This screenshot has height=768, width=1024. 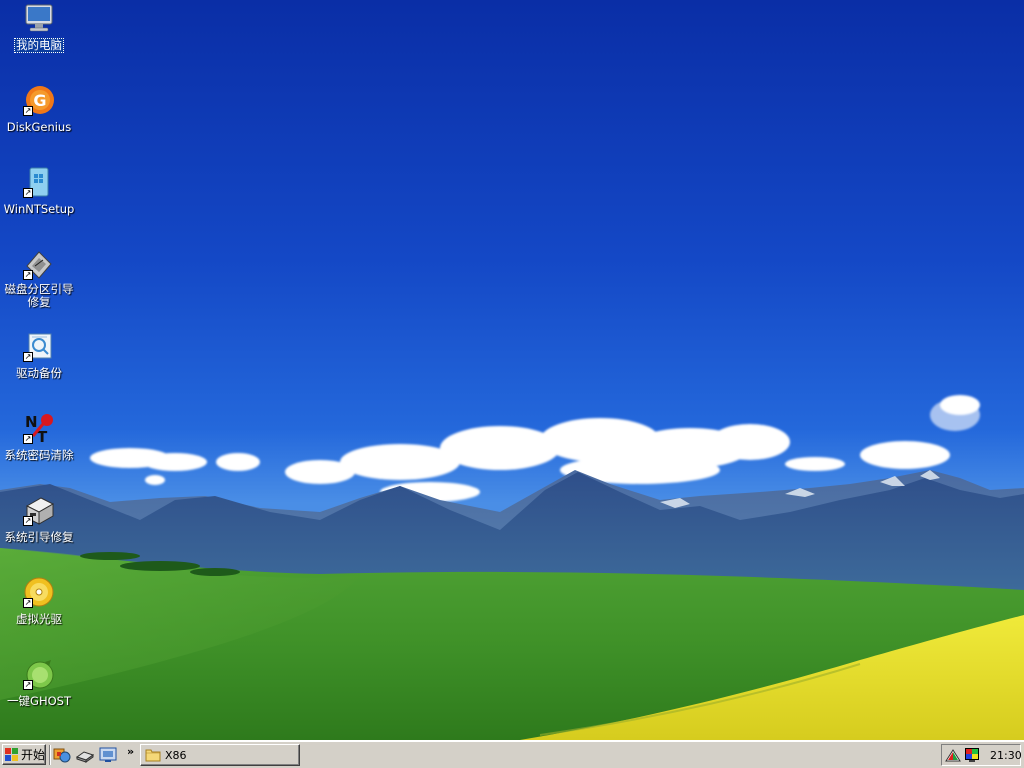 What do you see at coordinates (39, 18) in the screenshot?
I see `computer-icon` at bounding box center [39, 18].